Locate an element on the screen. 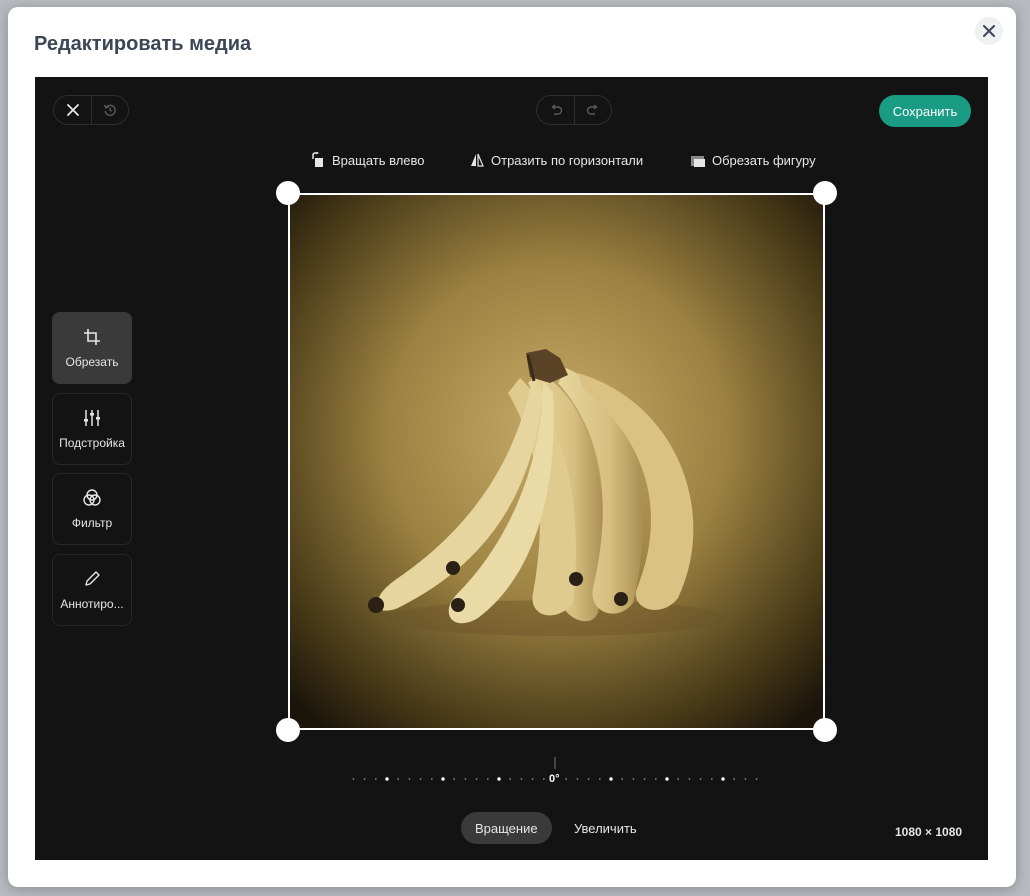  tab-rotation: Вращение is located at coordinates (506, 828).